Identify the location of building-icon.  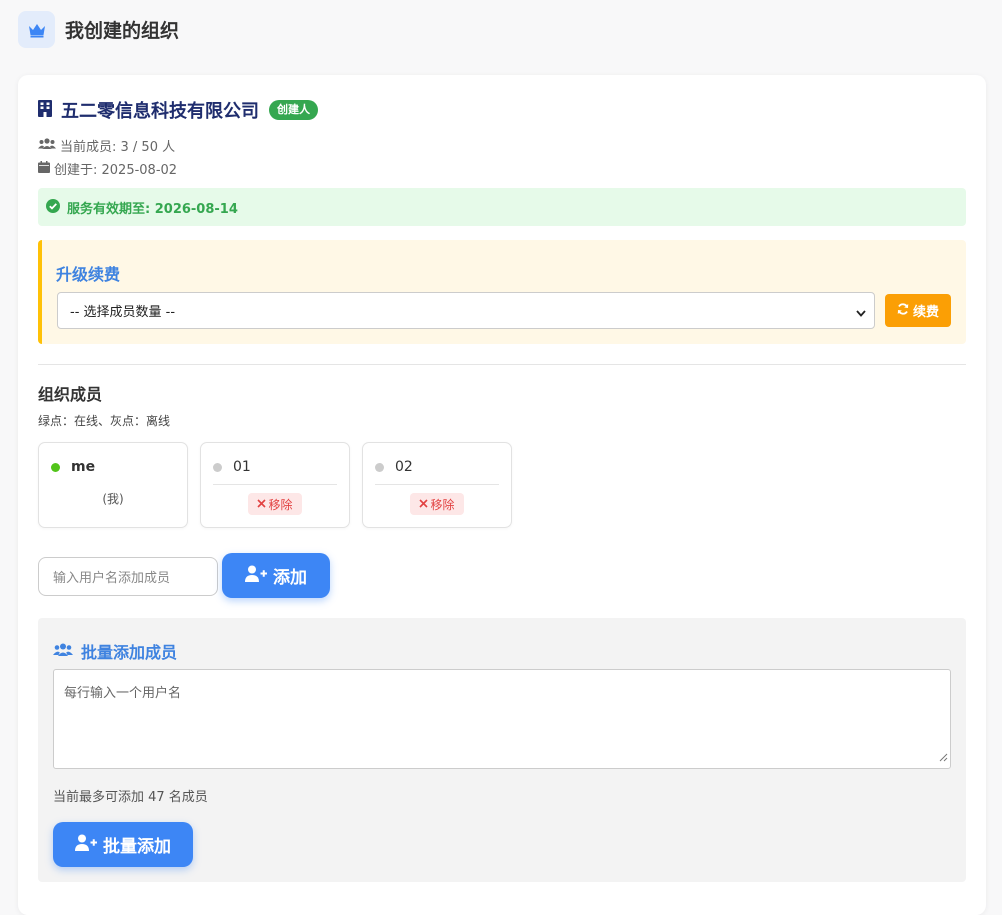
(45, 110).